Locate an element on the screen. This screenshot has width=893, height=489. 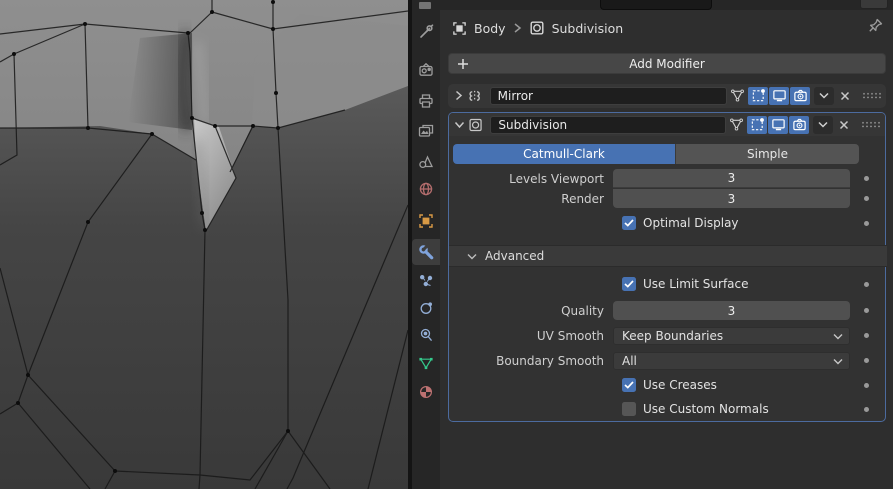
search-input is located at coordinates (656, 5).